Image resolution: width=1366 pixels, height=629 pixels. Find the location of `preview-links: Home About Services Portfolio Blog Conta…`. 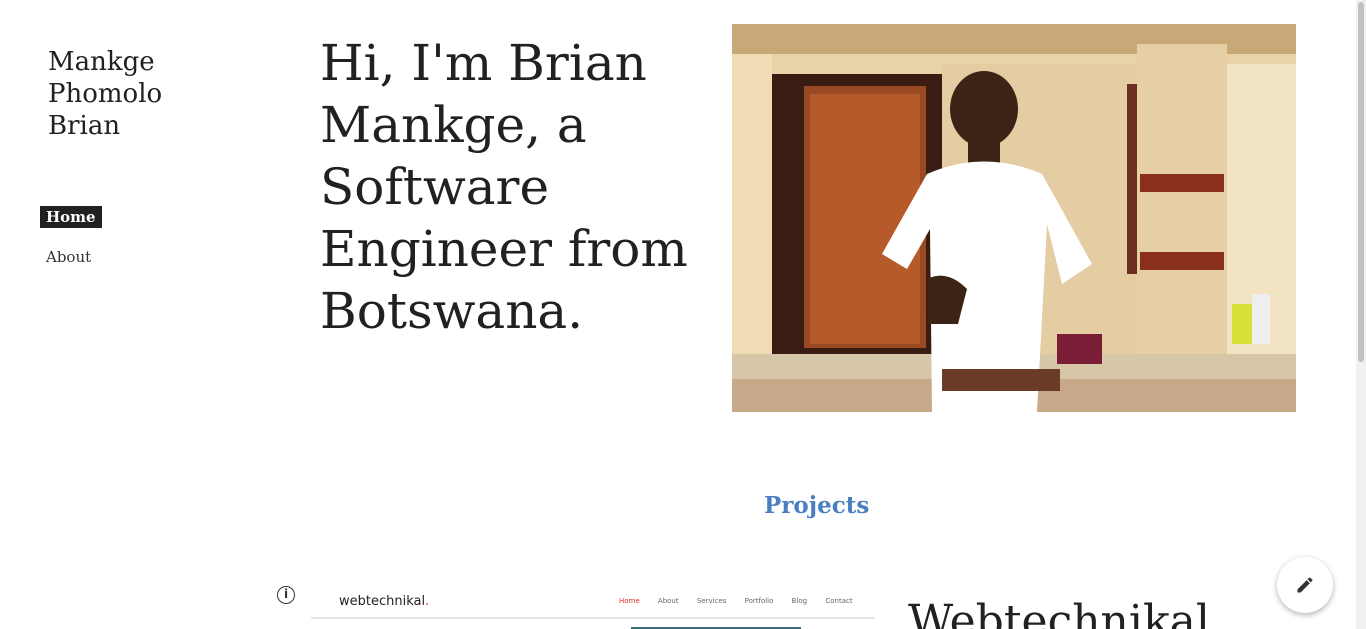

preview-links: Home About Services Portfolio Blog Conta… is located at coordinates (744, 601).